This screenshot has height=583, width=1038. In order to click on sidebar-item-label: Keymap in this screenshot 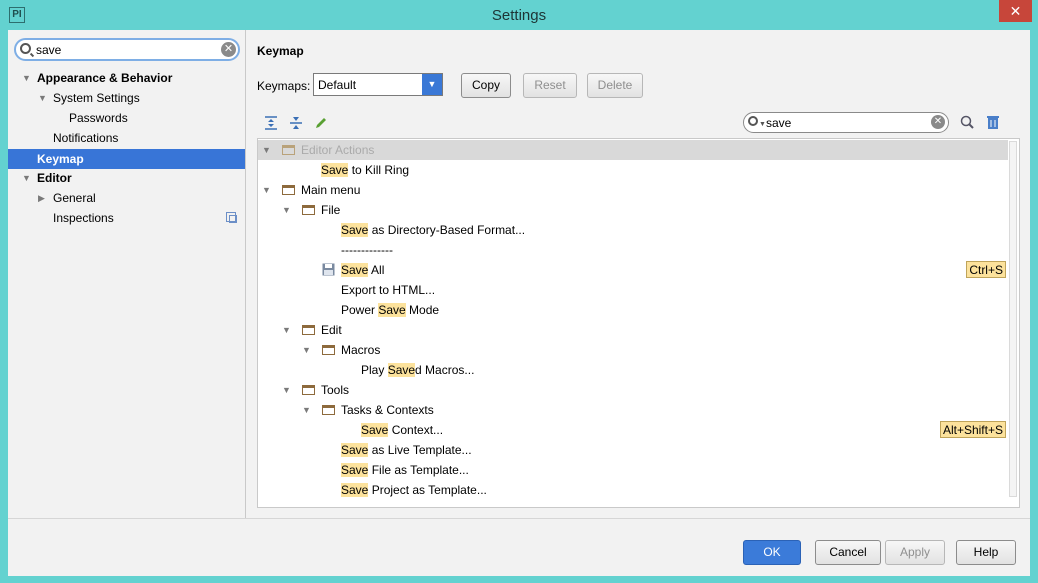, I will do `click(60, 159)`.